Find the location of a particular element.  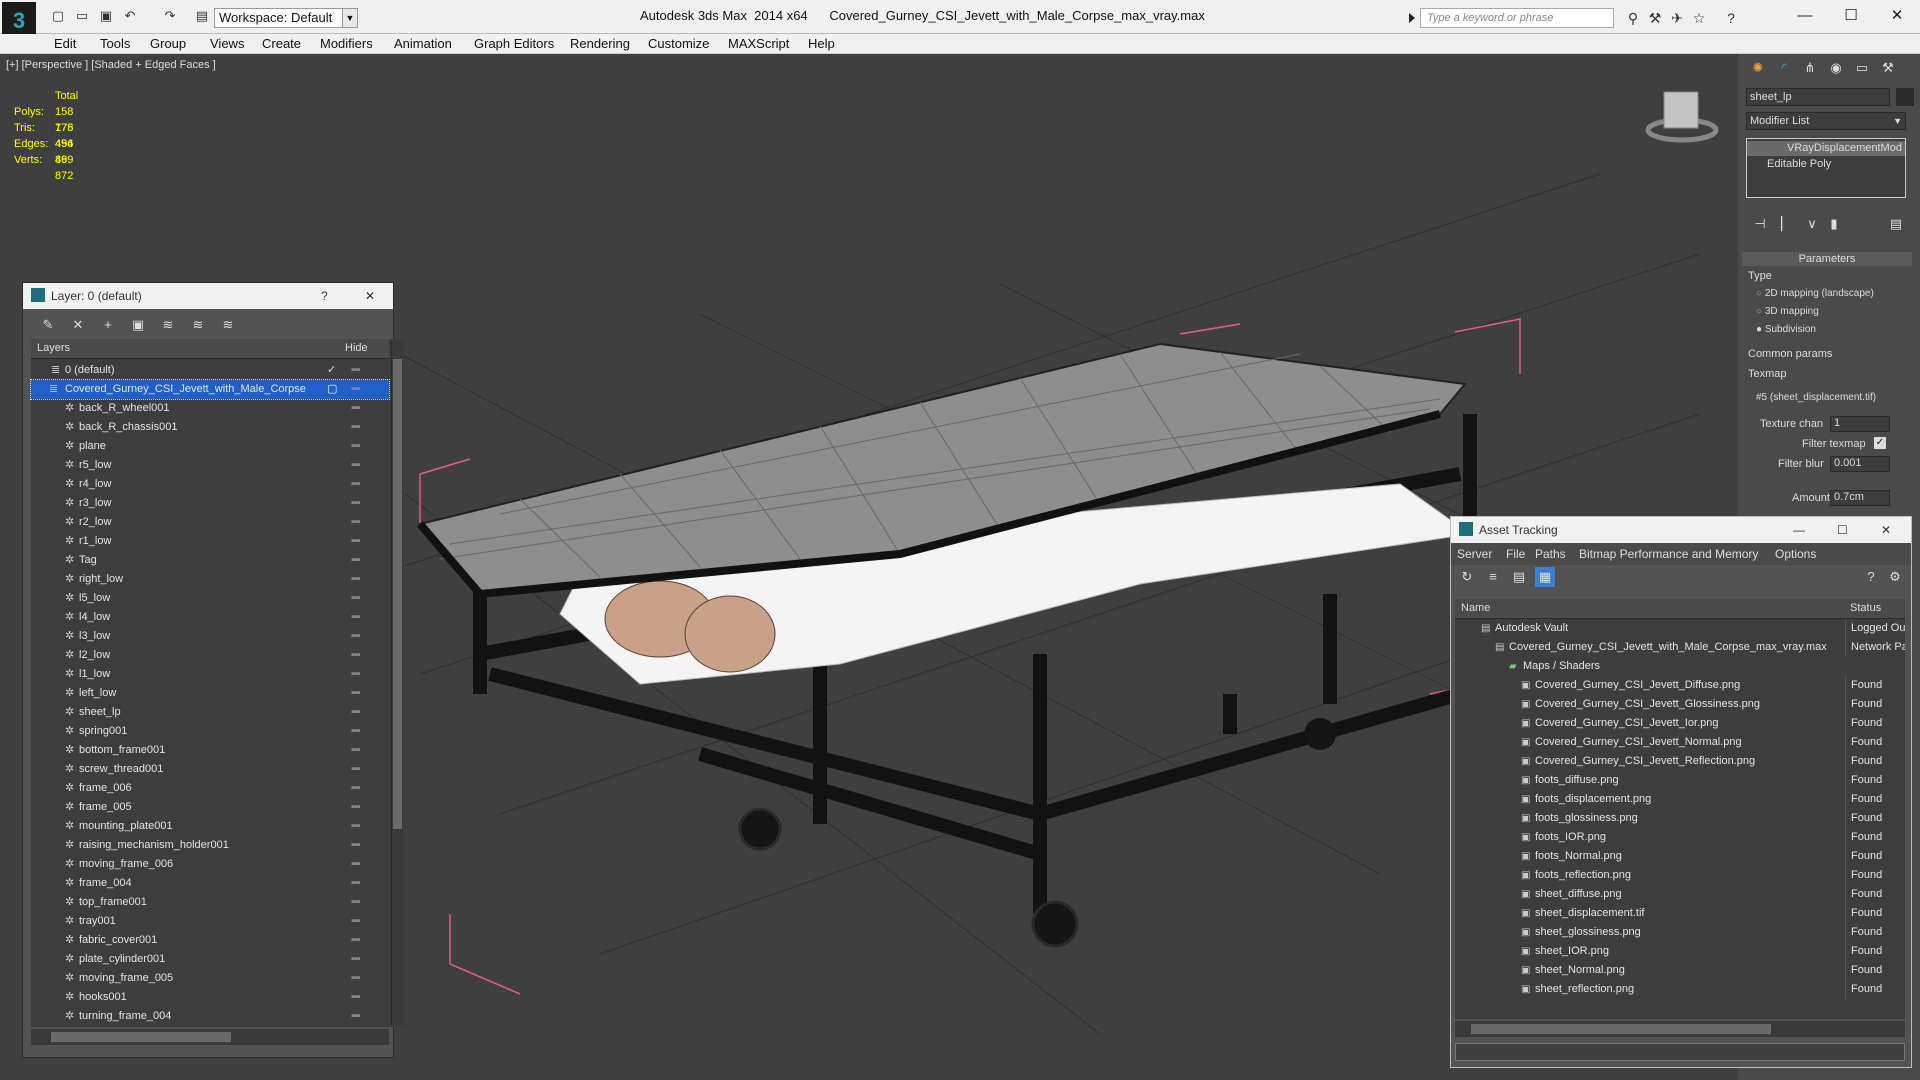

filter-texmap-checkbox: ✓ is located at coordinates (1880, 443).